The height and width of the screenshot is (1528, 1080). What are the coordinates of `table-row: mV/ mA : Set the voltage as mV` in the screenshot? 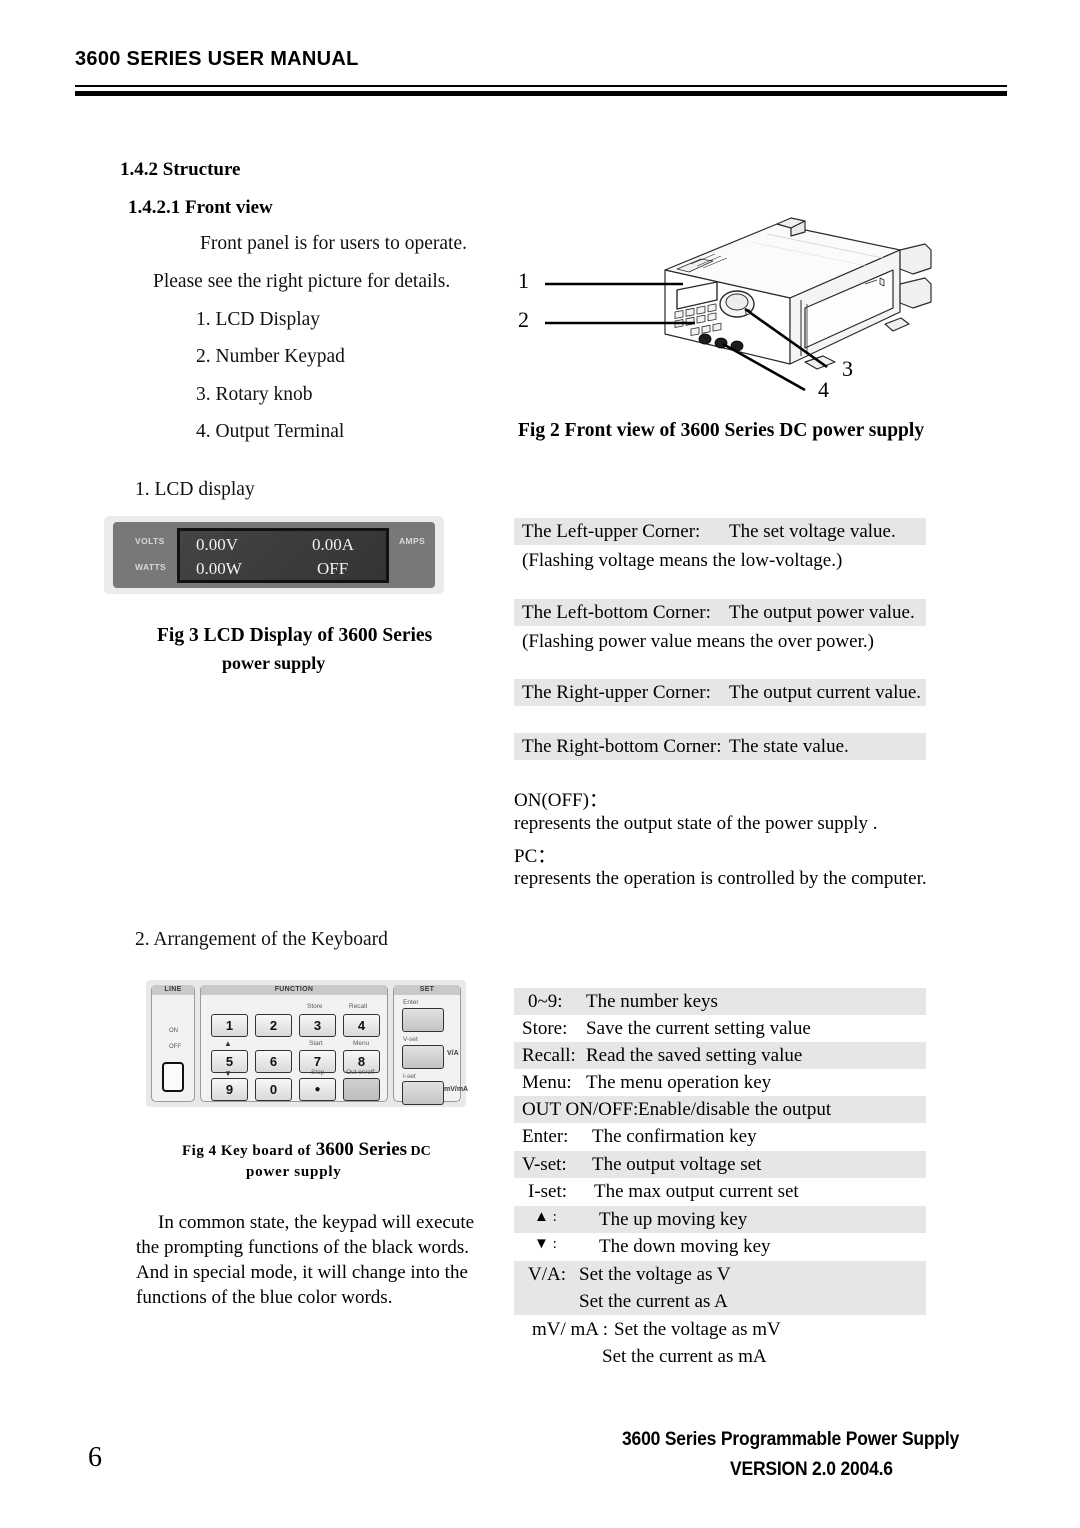 It's located at (720, 1329).